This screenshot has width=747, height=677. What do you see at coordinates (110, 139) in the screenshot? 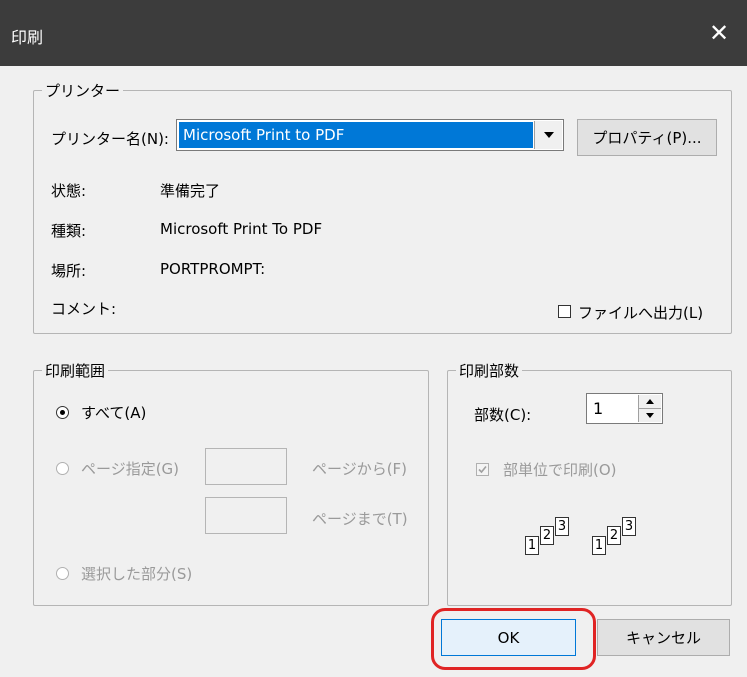
I see `printer-name-label: プリンター名(N):` at bounding box center [110, 139].